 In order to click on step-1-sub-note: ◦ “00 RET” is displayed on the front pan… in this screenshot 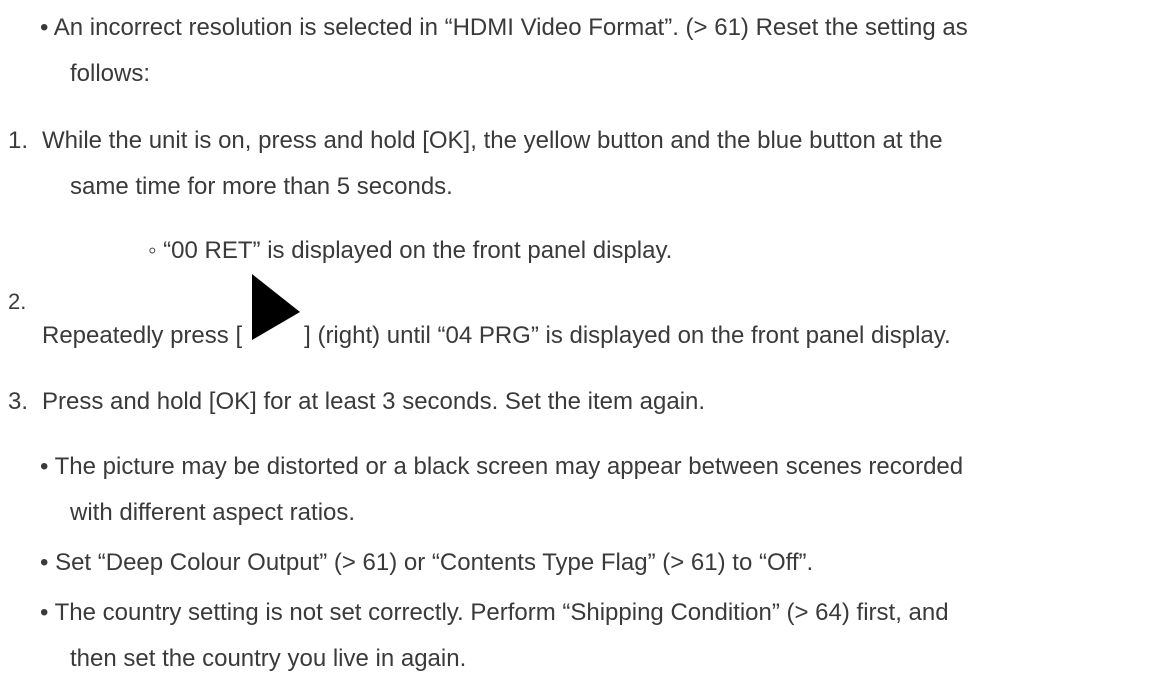, I will do `click(410, 250)`.